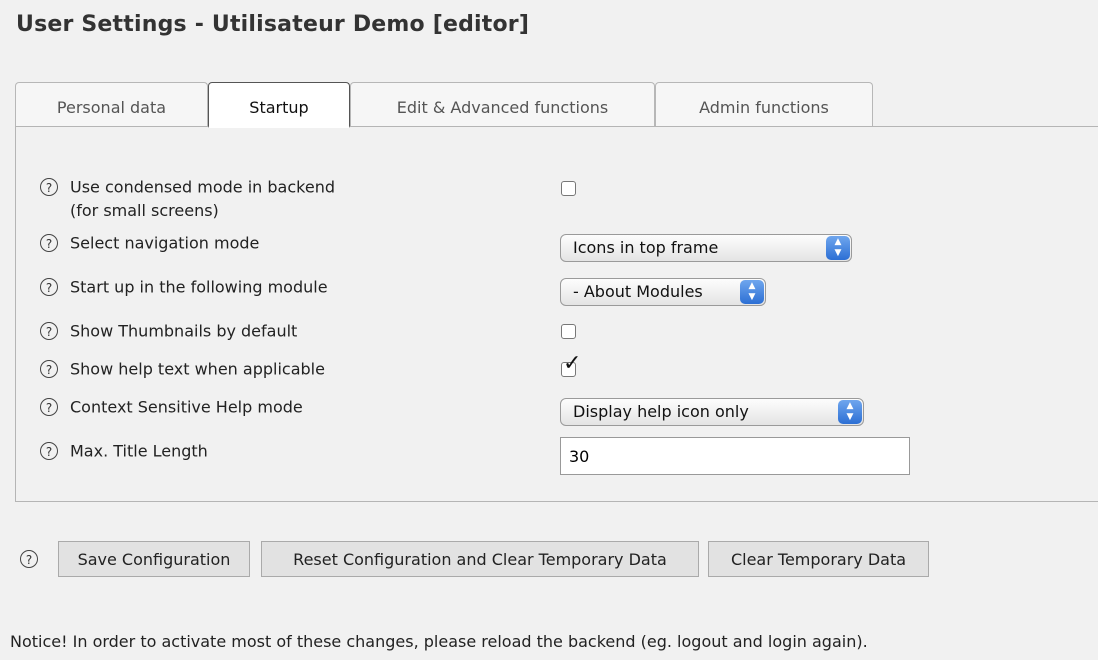 The width and height of the screenshot is (1098, 660). I want to click on setting-label: Select navigation mode, so click(165, 243).